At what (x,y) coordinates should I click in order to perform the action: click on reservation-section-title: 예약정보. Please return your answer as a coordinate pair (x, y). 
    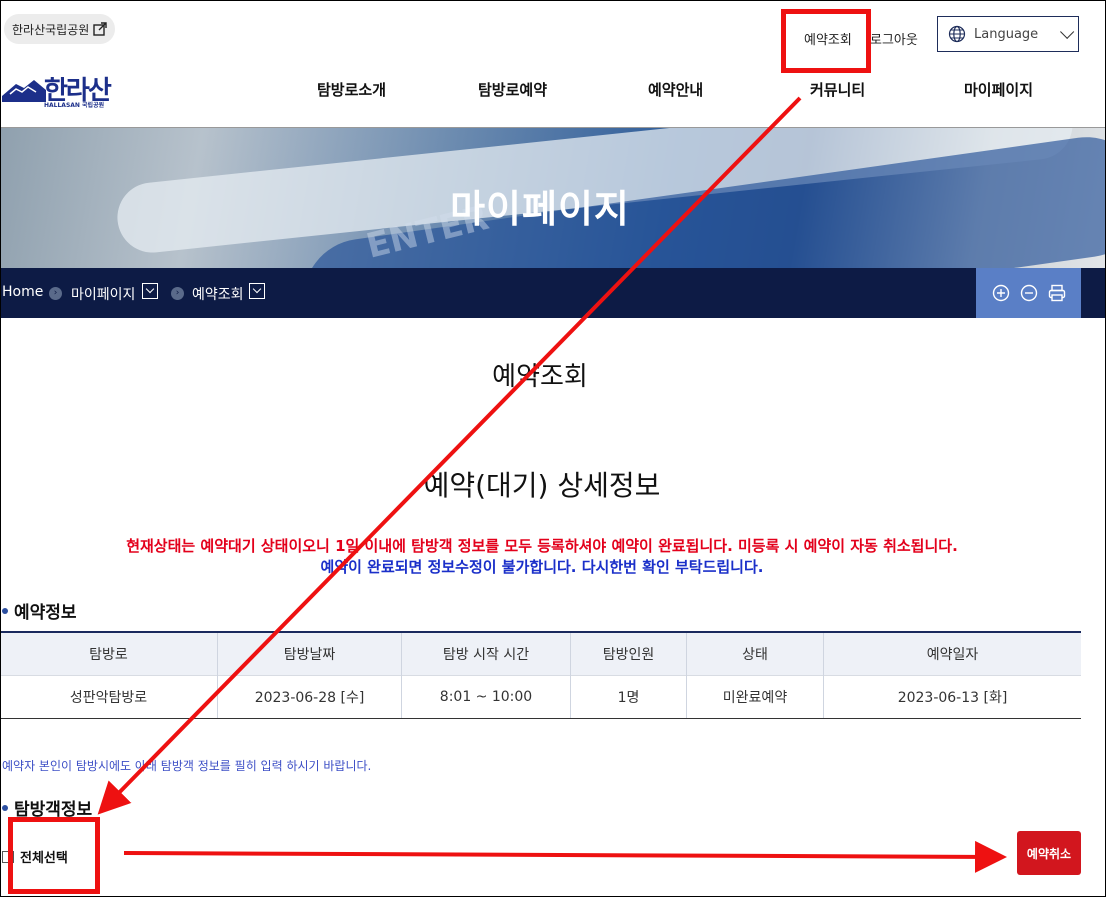
    Looking at the image, I should click on (39, 610).